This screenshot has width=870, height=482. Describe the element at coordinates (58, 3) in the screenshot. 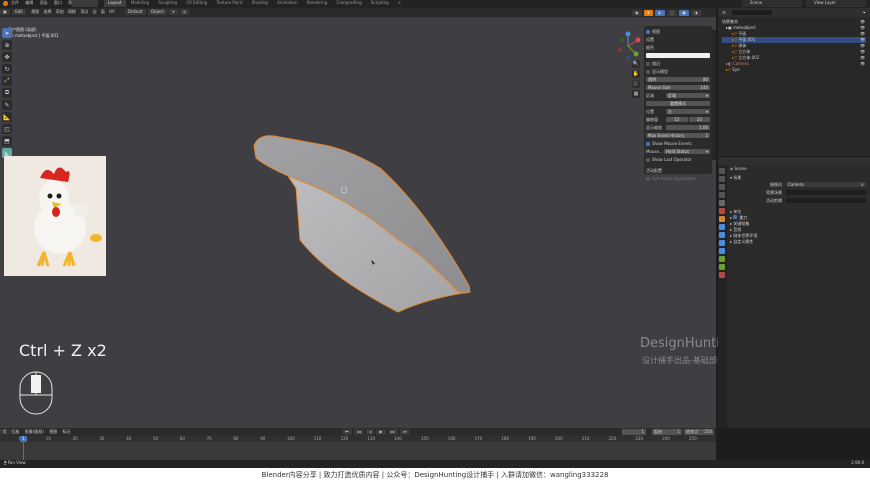

I see `menu-window: 窗口` at that location.